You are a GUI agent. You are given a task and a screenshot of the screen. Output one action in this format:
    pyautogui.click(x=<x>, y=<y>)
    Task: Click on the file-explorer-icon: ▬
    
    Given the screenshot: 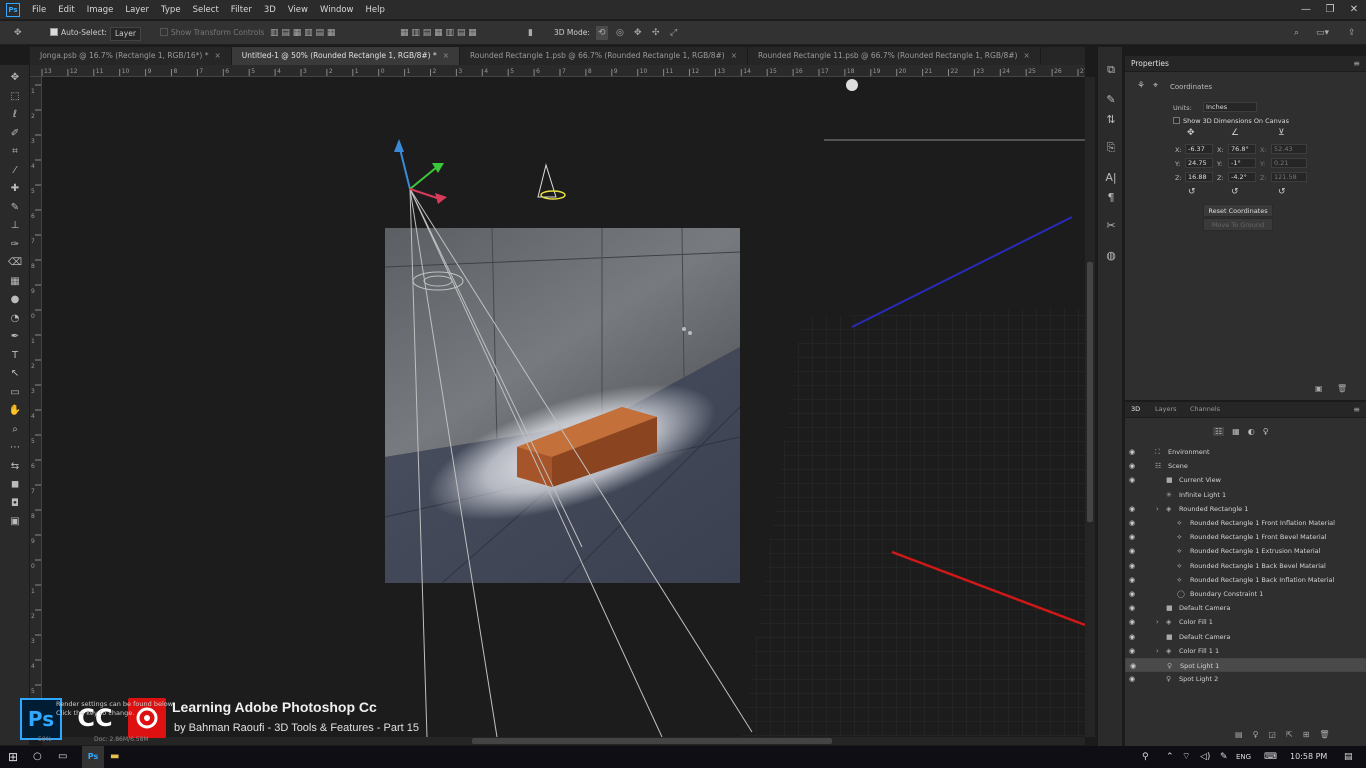 What is the action you would take?
    pyautogui.click(x=114, y=757)
    